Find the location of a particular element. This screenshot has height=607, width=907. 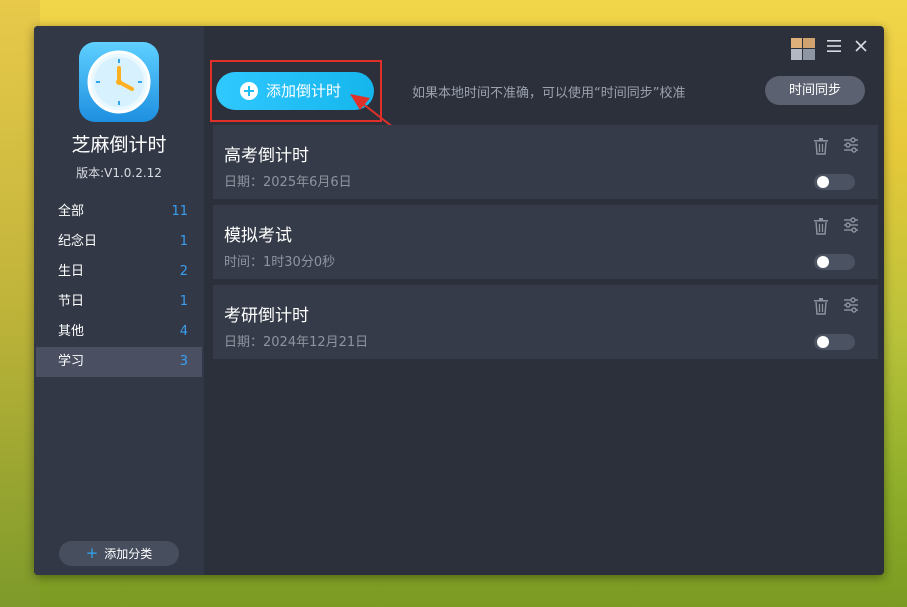

timer-subtitle: 日期：2024年12月21日 is located at coordinates (296, 342).